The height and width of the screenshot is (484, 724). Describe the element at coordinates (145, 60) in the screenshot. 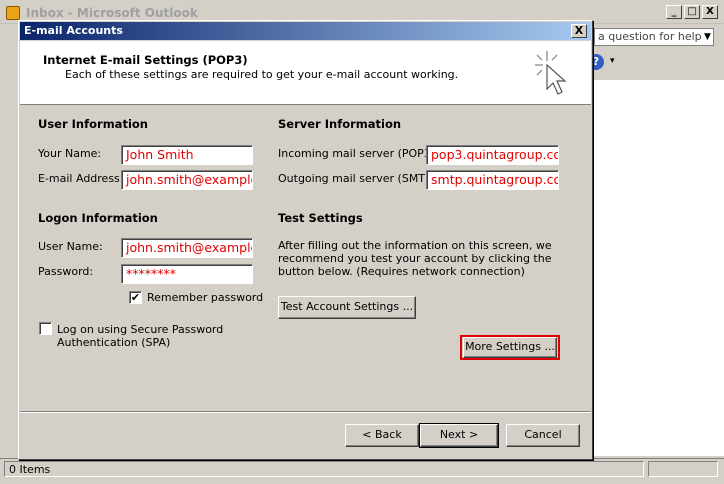

I see `header-title: Internet E-mail Settings (POP3)` at that location.